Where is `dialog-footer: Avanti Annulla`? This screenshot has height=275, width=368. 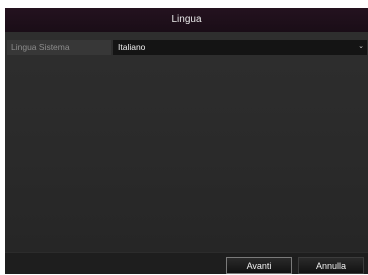 dialog-footer: Avanti Annulla is located at coordinates (186, 263).